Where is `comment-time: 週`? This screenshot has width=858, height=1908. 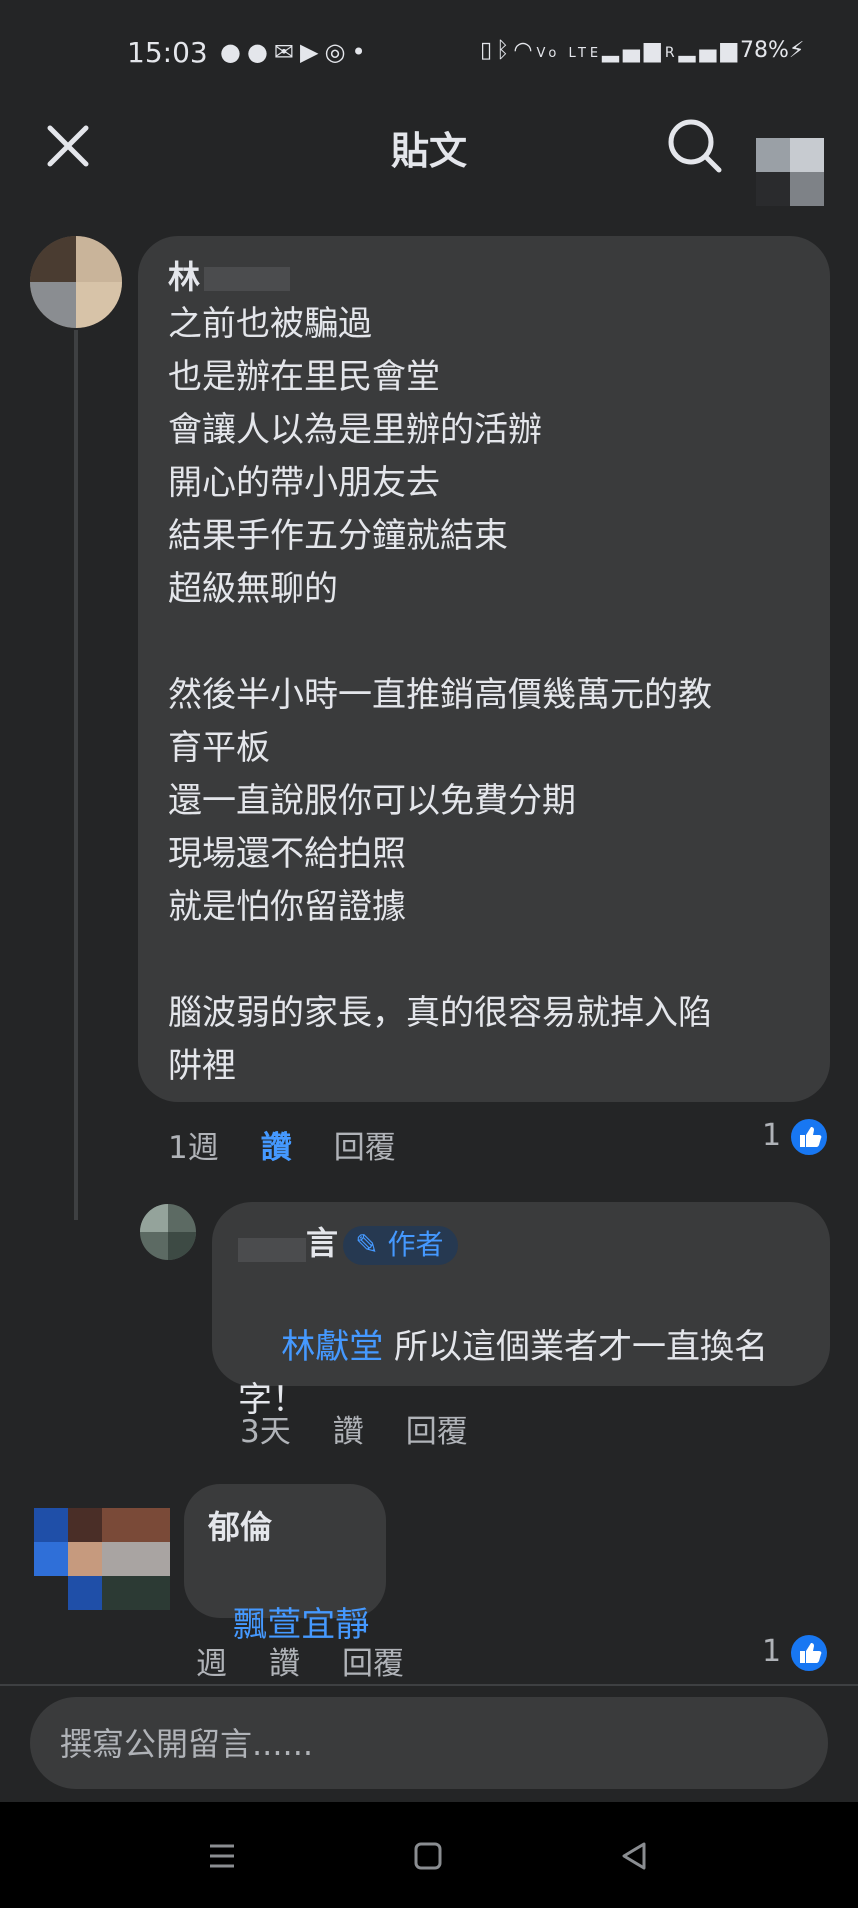
comment-time: 週 is located at coordinates (211, 1664).